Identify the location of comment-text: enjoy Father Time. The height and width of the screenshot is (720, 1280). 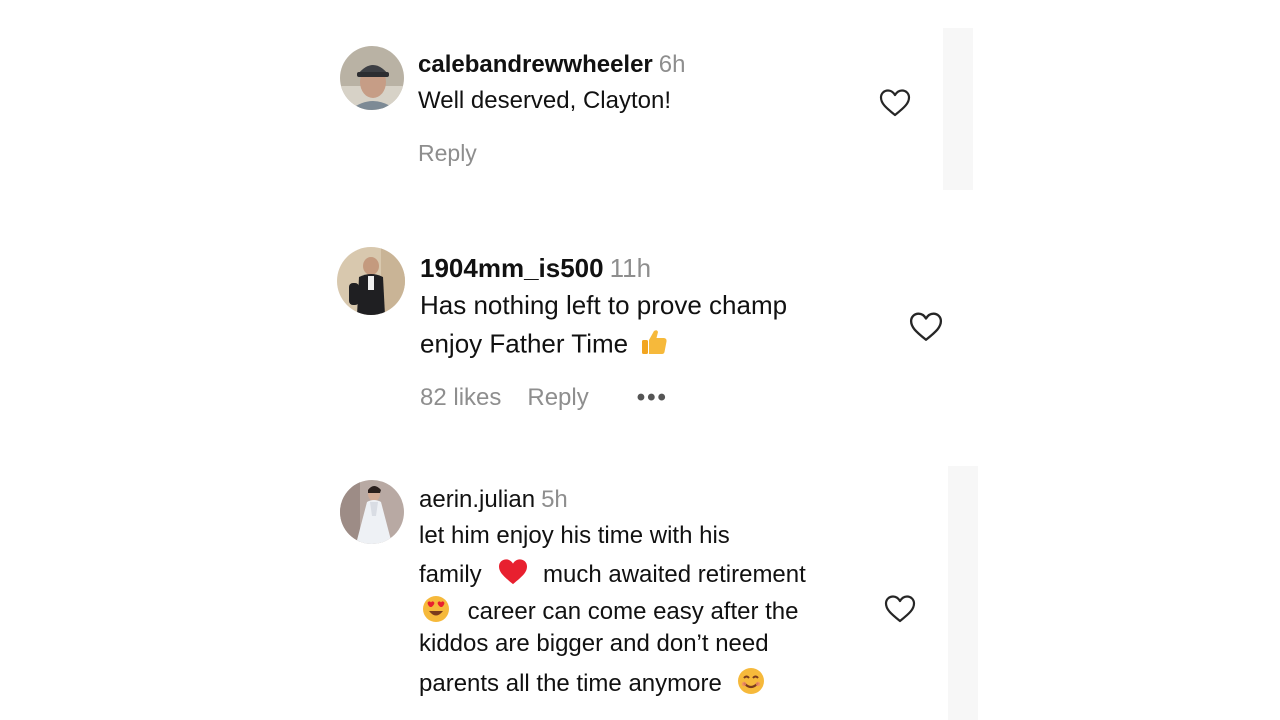
(524, 343).